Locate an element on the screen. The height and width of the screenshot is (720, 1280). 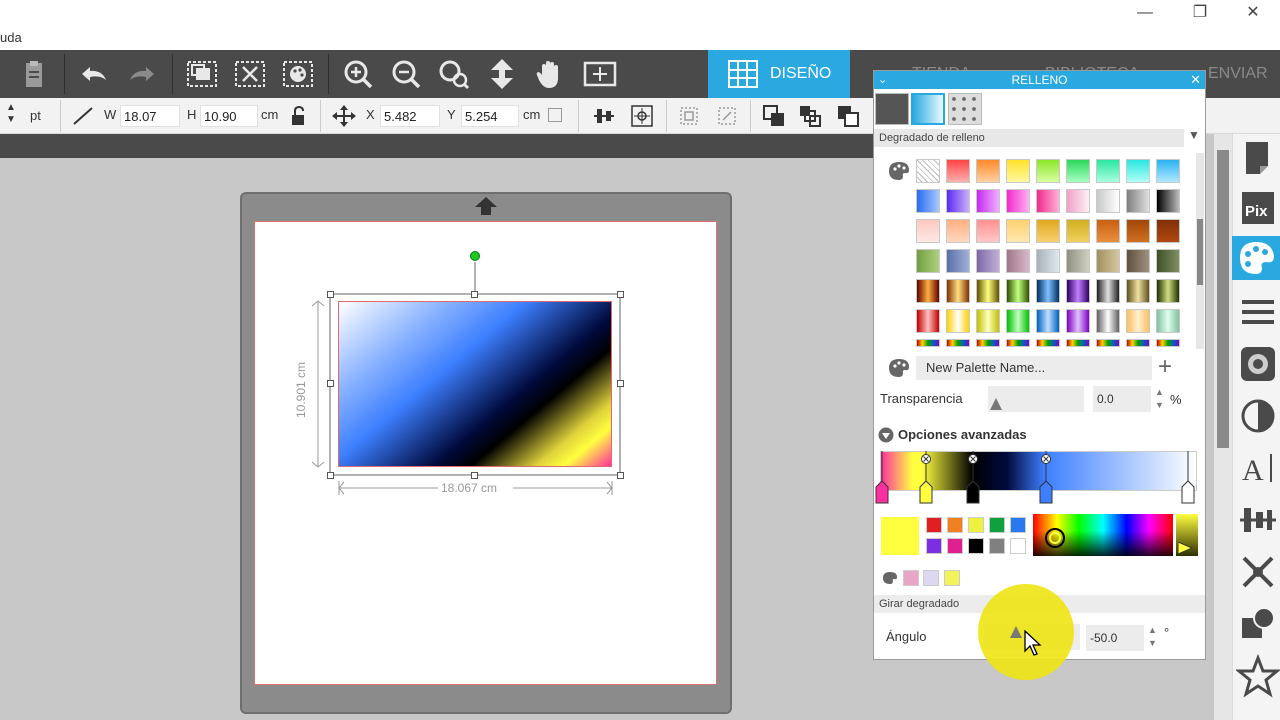
y-position-field: 5.254 is located at coordinates (490, 116).